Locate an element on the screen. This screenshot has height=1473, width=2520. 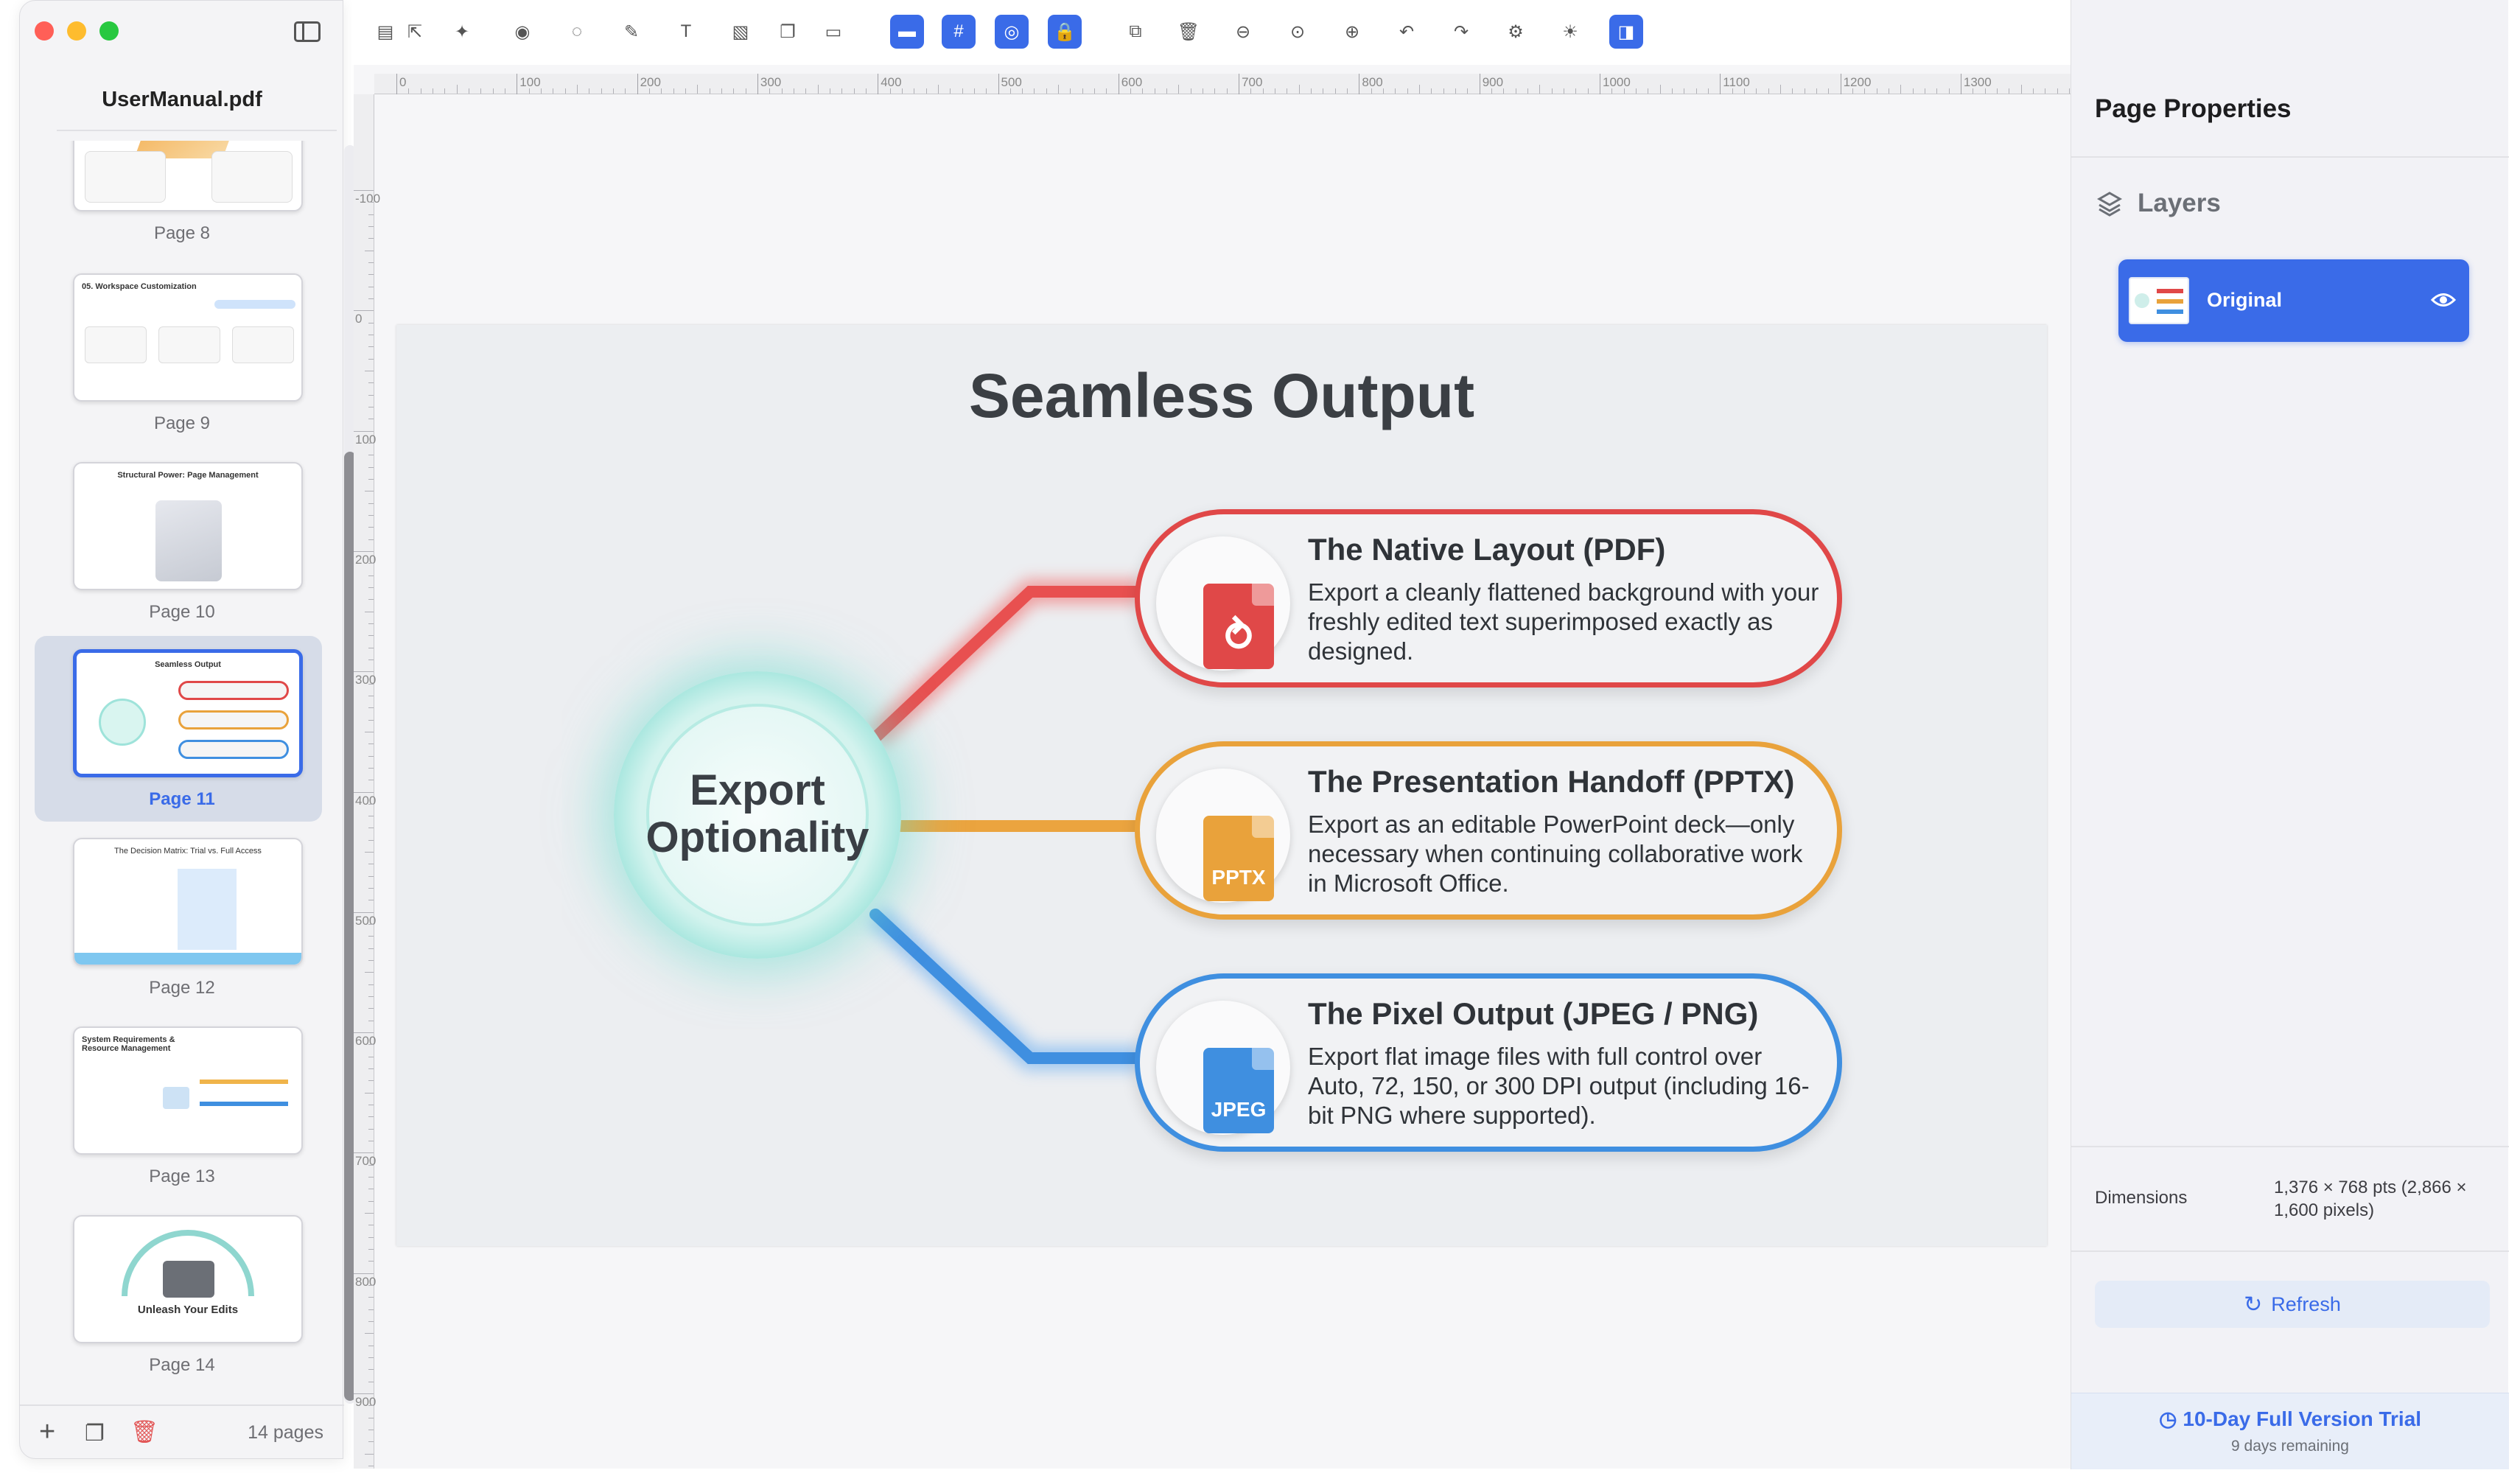
page-thumbnail-10: Structural Power: Page Management is located at coordinates (188, 526).